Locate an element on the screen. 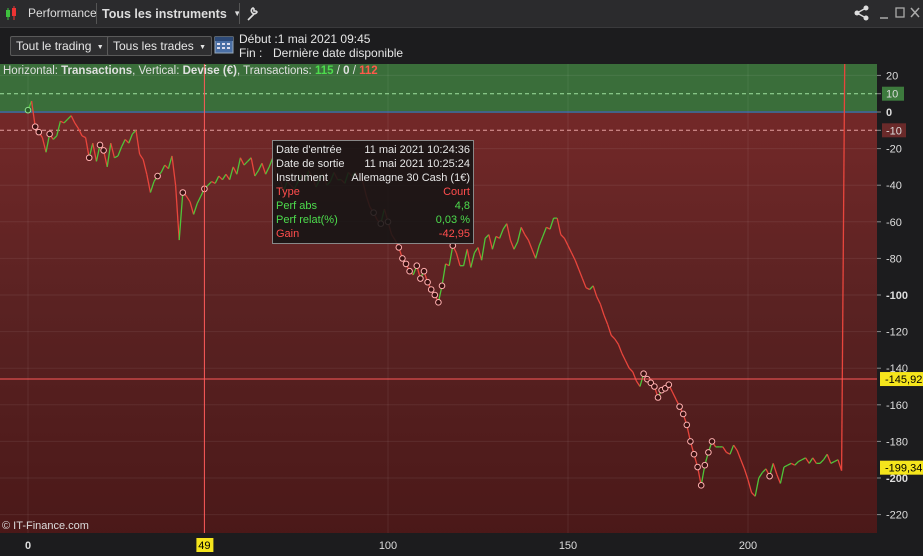  header-tx-prefix: , Transactions: is located at coordinates (275, 71).